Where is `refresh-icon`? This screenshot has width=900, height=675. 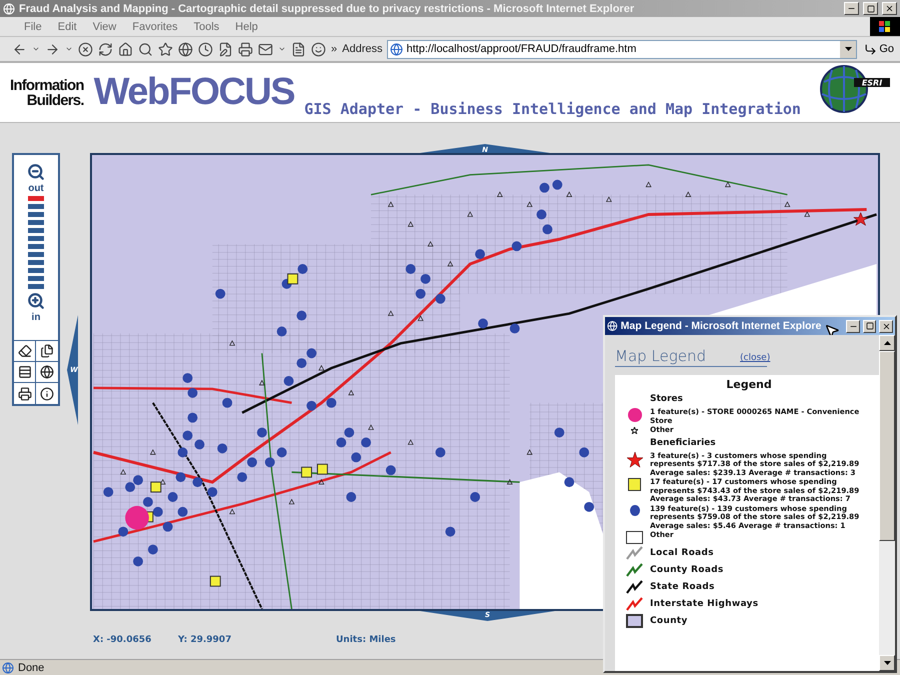 refresh-icon is located at coordinates (105, 49).